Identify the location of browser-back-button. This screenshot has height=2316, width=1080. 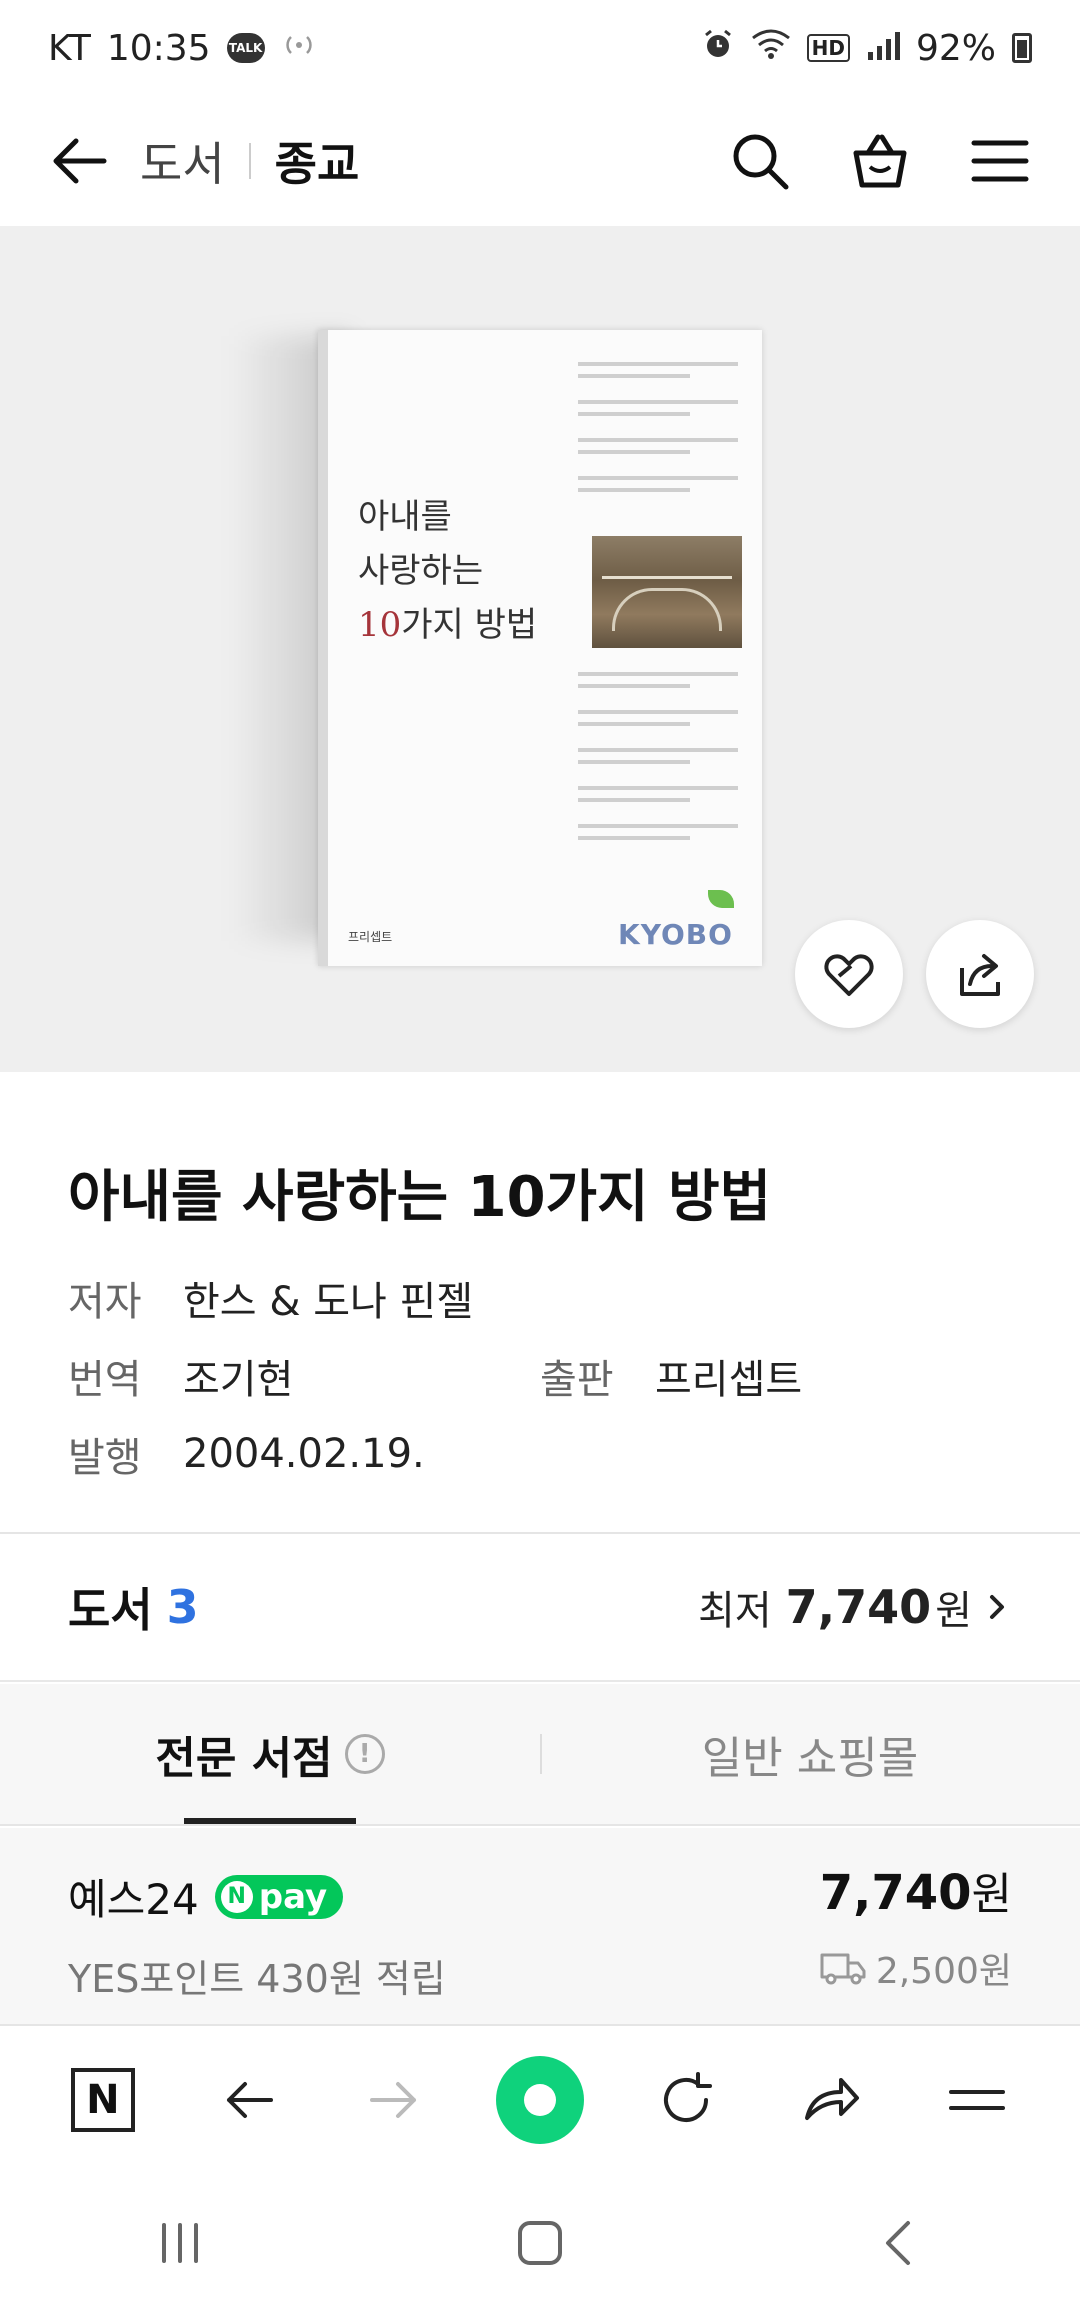
(249, 2100).